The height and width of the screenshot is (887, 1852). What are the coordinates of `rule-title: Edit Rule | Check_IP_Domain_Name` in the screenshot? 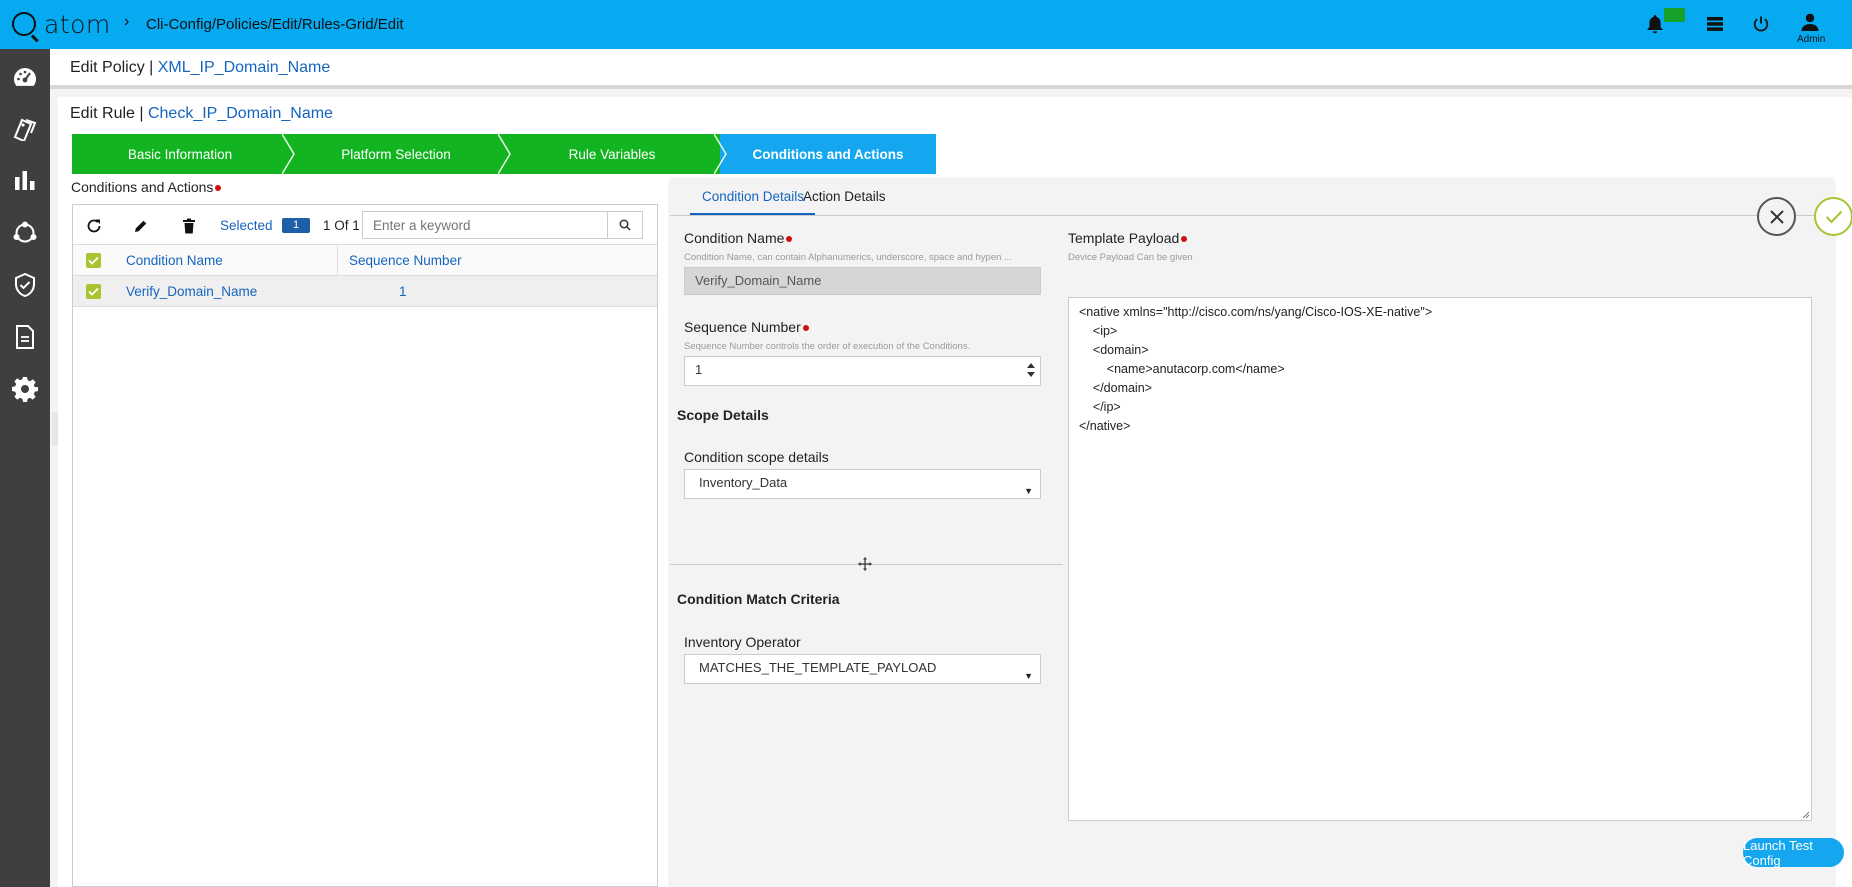 It's located at (201, 114).